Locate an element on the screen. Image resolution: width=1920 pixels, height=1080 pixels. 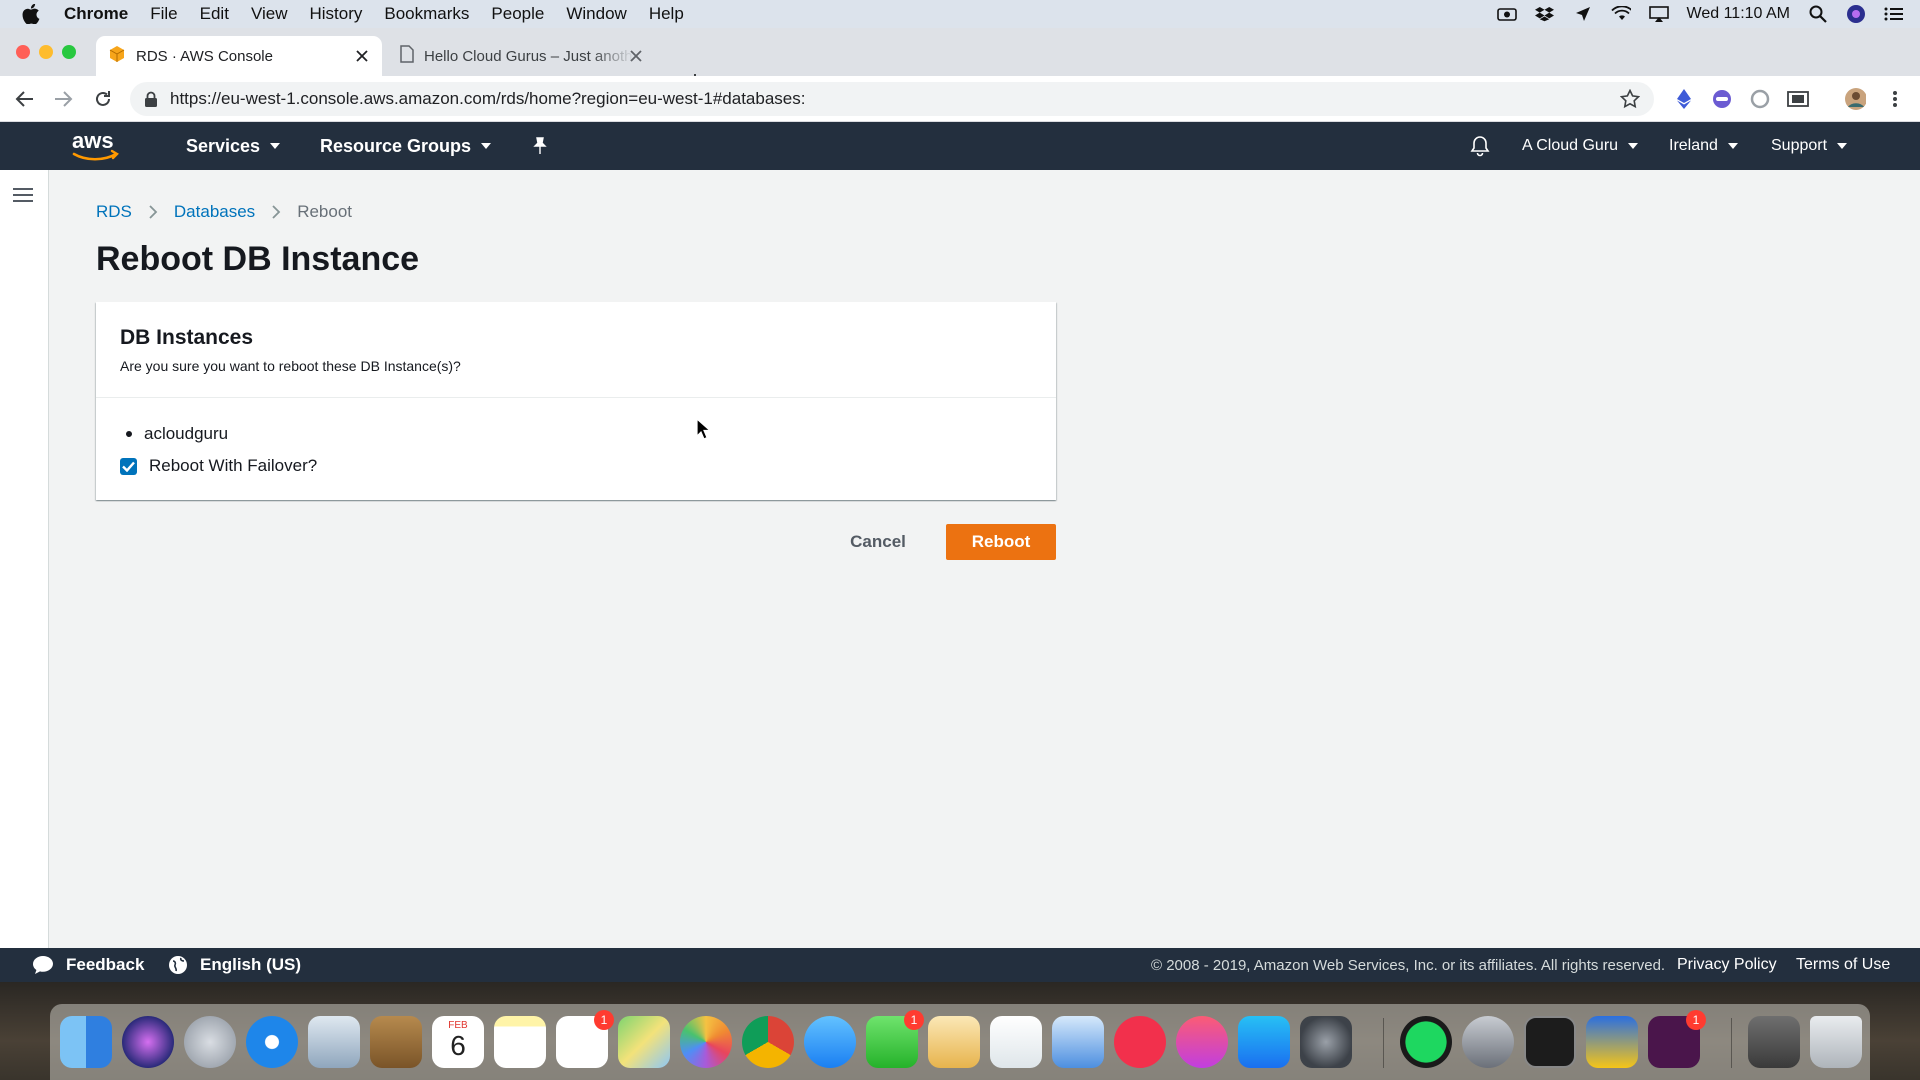
spotify-icon is located at coordinates (1426, 1042).